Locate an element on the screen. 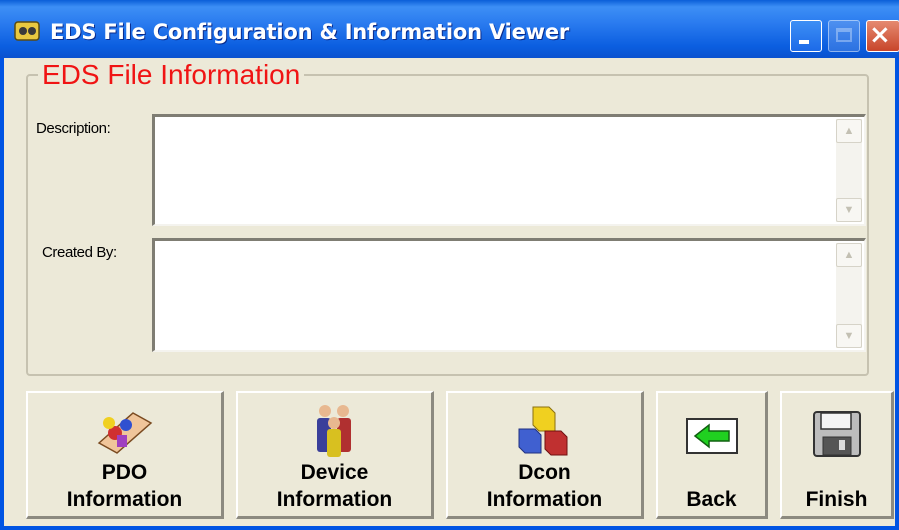 This screenshot has width=899, height=530. back-label: Back is located at coordinates (711, 499).